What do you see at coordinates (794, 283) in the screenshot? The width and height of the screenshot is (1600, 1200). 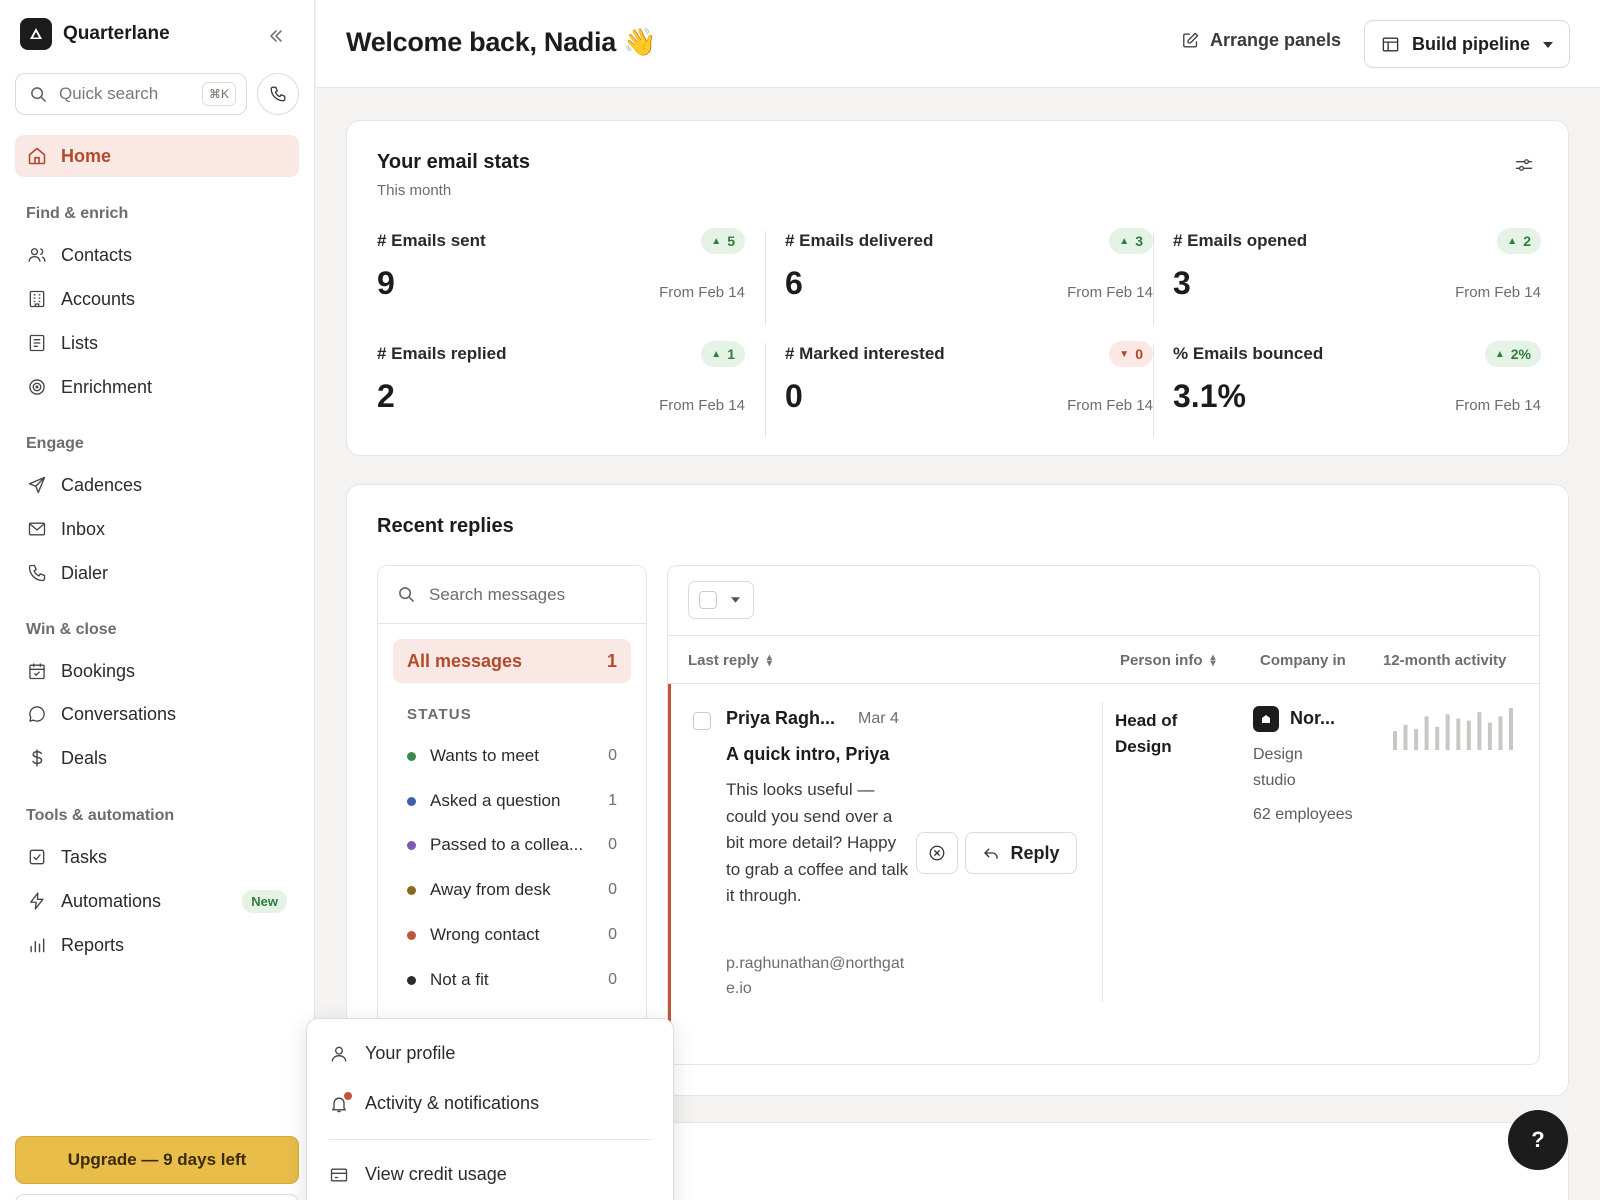 I see `stat-value: 6` at bounding box center [794, 283].